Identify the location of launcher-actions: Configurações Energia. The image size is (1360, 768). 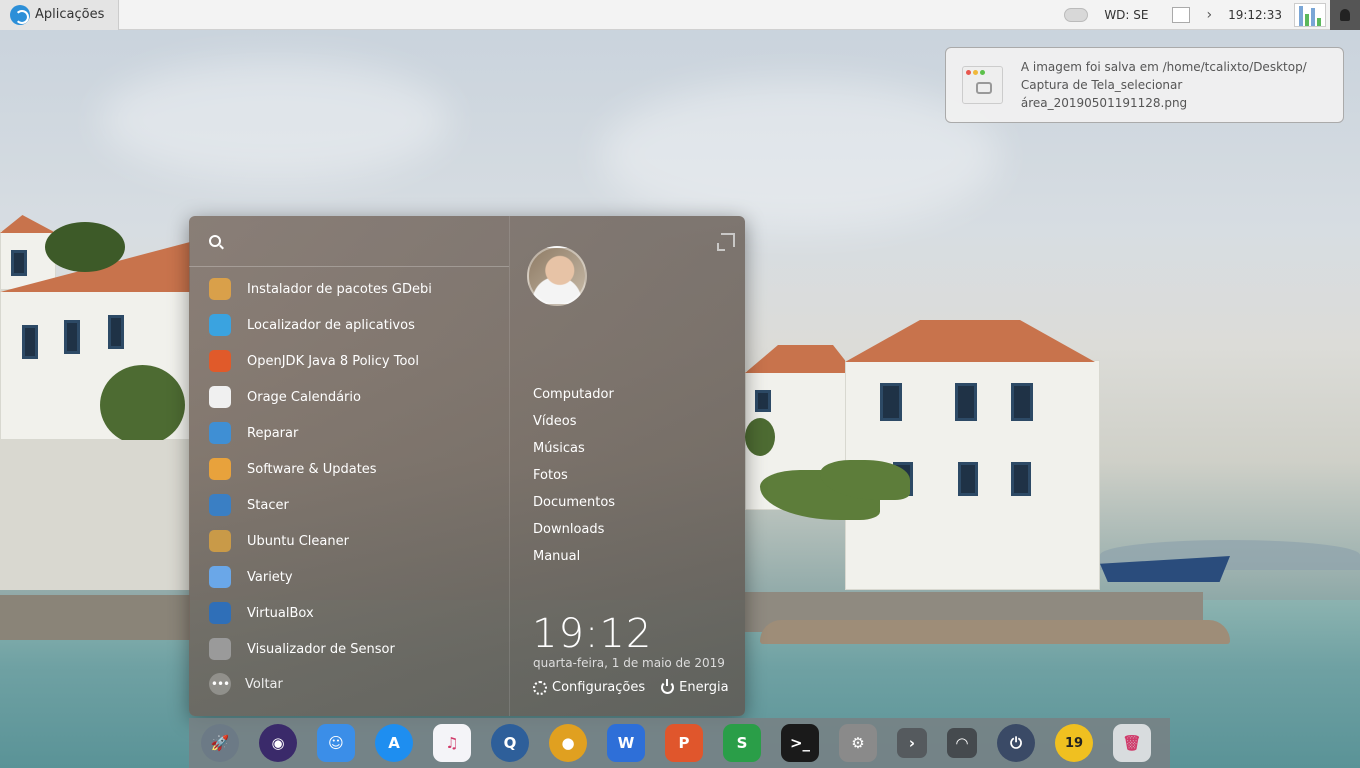
(631, 687).